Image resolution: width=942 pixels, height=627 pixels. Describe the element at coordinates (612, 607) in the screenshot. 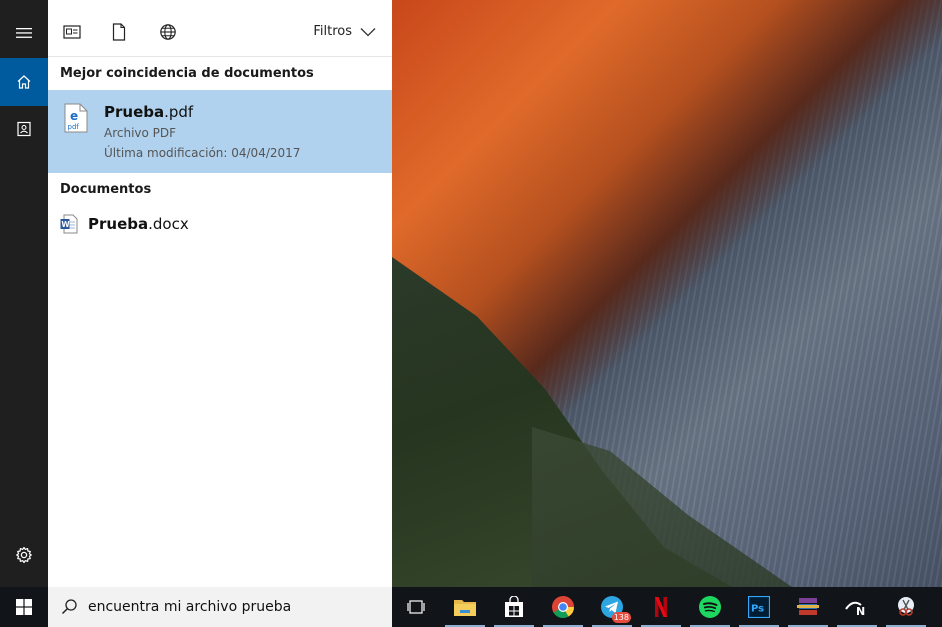

I see `taskbar-telegram: 138` at that location.